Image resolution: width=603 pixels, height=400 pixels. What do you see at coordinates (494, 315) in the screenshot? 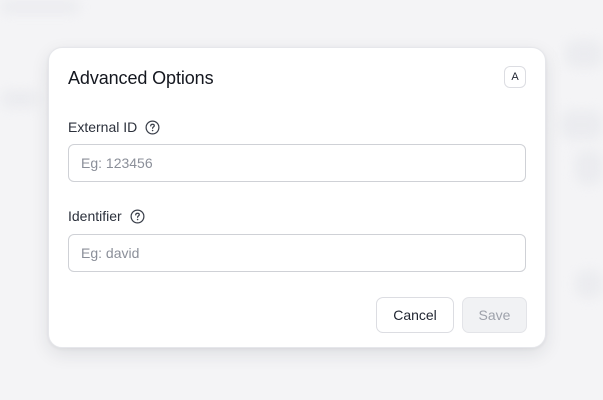
I see `save-button: Save` at bounding box center [494, 315].